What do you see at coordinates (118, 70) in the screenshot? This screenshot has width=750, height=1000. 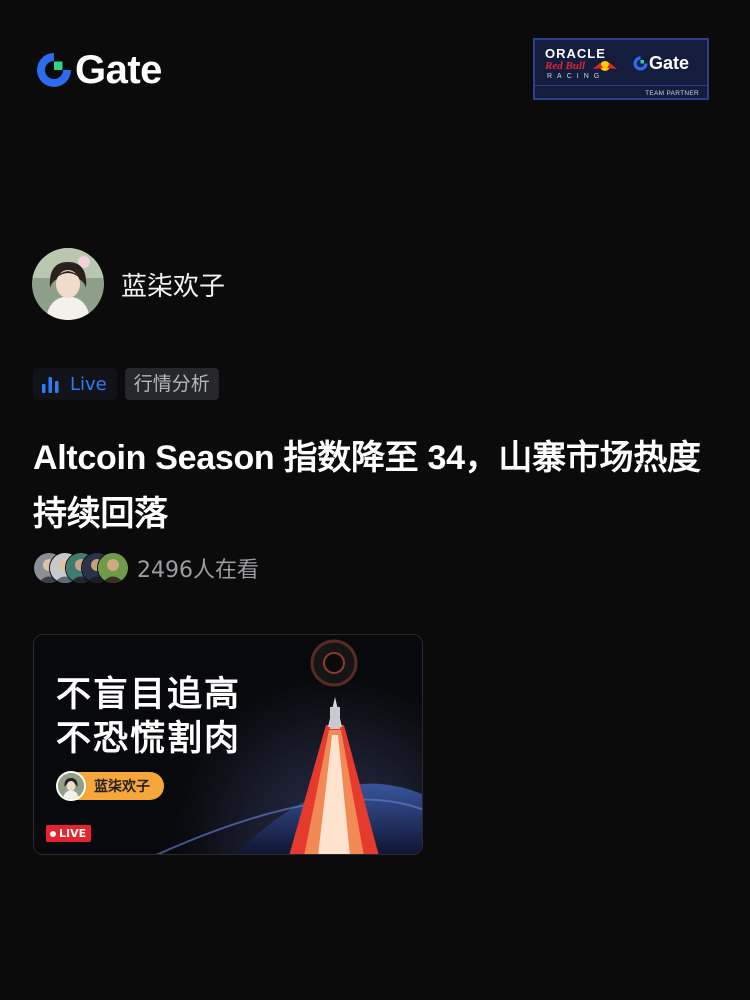 I see `brand-name: Gate` at bounding box center [118, 70].